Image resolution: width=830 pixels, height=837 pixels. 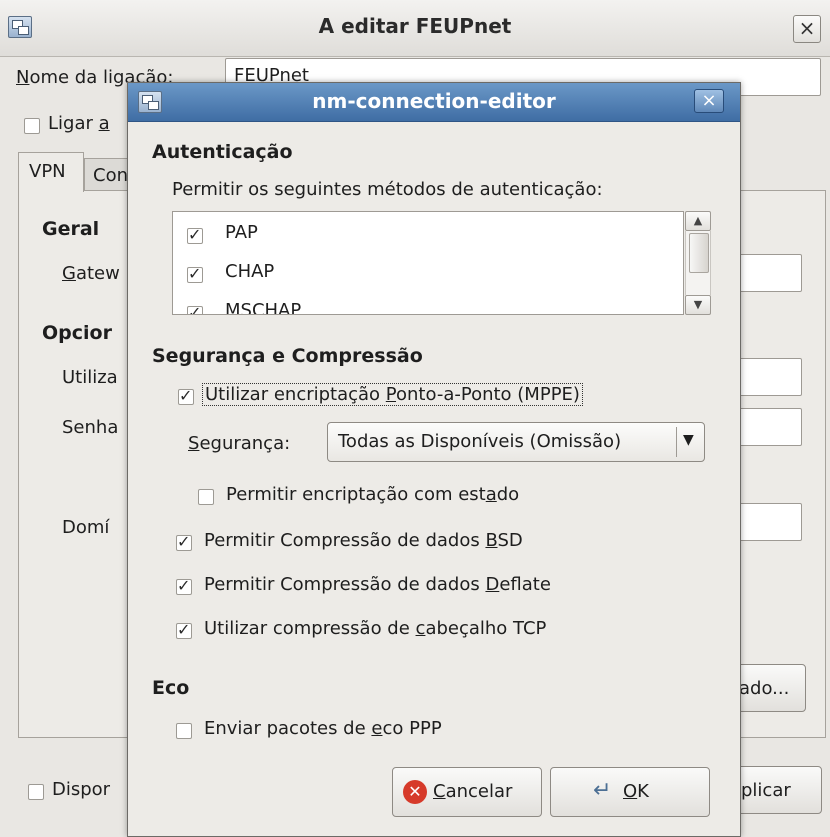 What do you see at coordinates (676, 442) in the screenshot?
I see `combo-separator` at bounding box center [676, 442].